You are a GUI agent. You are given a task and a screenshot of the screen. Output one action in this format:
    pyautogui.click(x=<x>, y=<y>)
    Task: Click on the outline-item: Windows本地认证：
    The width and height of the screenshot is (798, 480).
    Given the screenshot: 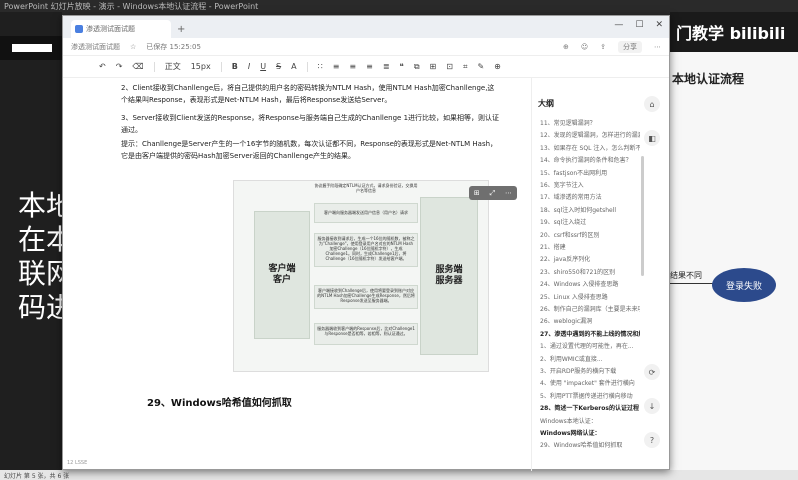 What is the action you would take?
    pyautogui.click(x=590, y=420)
    